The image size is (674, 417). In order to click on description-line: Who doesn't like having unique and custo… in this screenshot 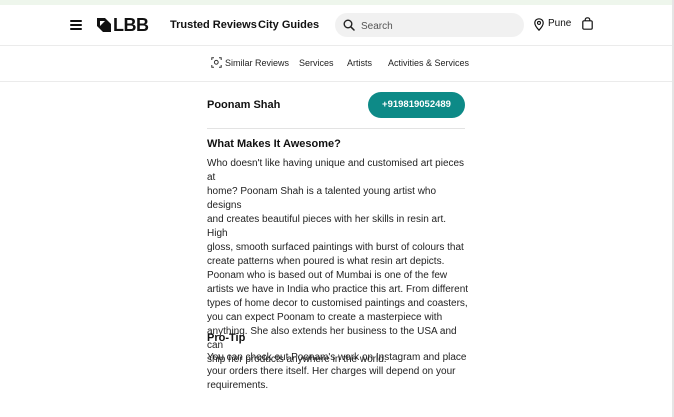, I will do `click(336, 170)`.